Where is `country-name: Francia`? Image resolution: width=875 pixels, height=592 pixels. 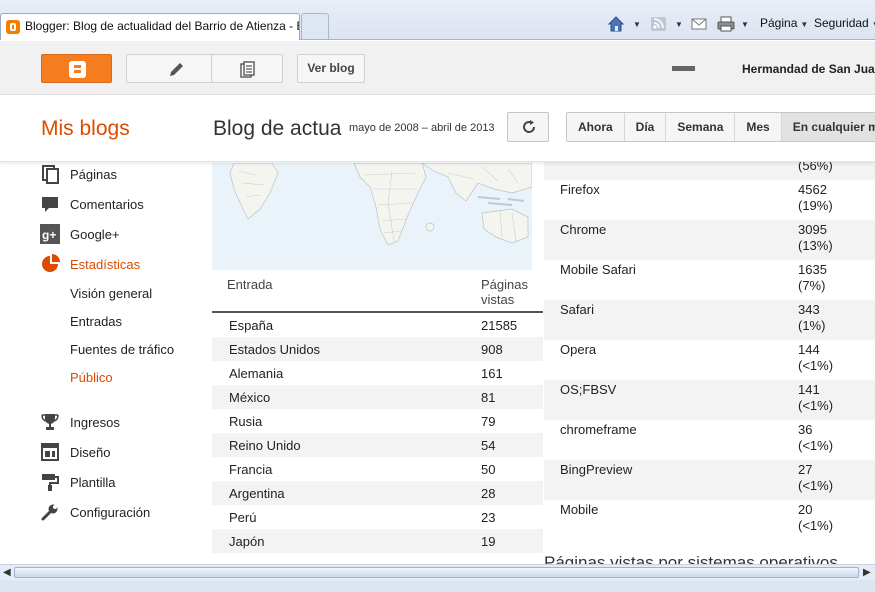
country-name: Francia is located at coordinates (251, 469).